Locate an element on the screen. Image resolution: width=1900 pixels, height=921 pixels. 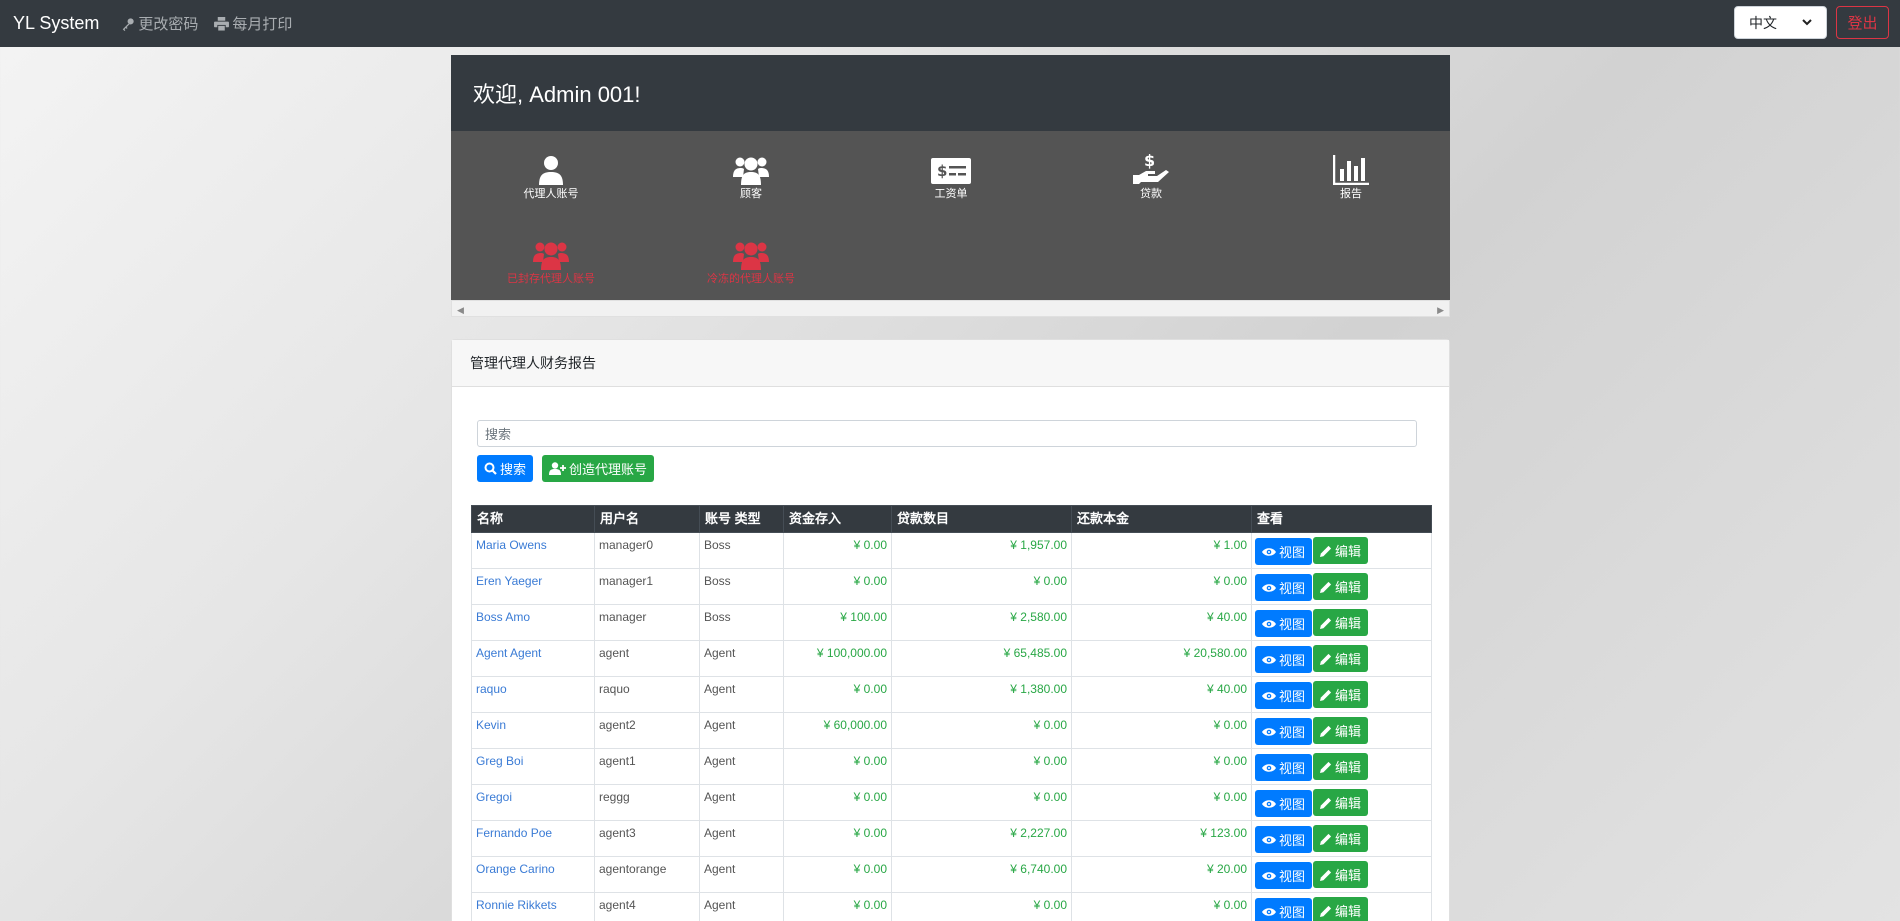
search-button: 搜索 is located at coordinates (505, 468).